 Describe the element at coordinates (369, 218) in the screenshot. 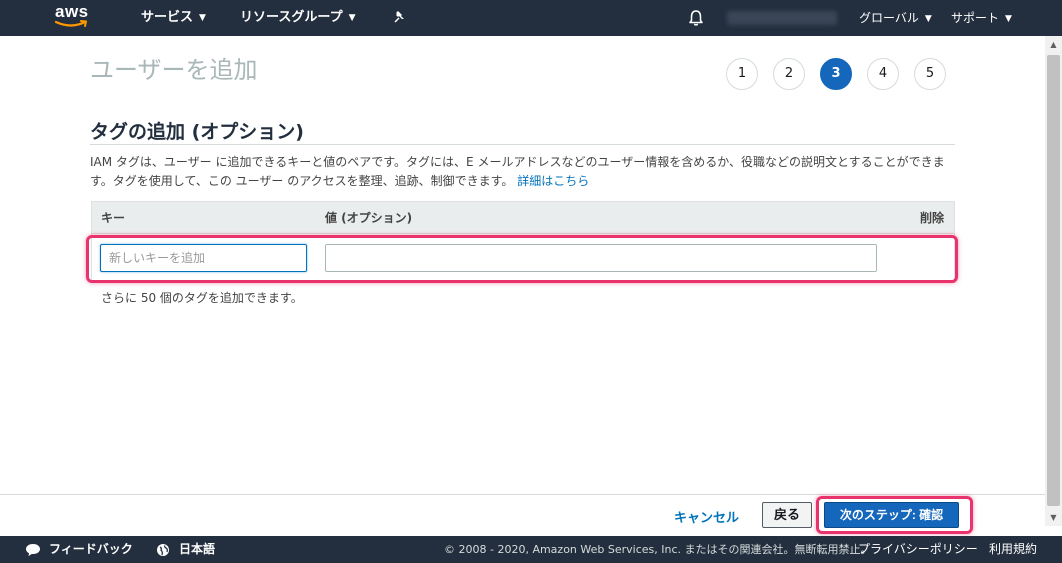

I see `column-header-value: 値 (オプション)` at that location.